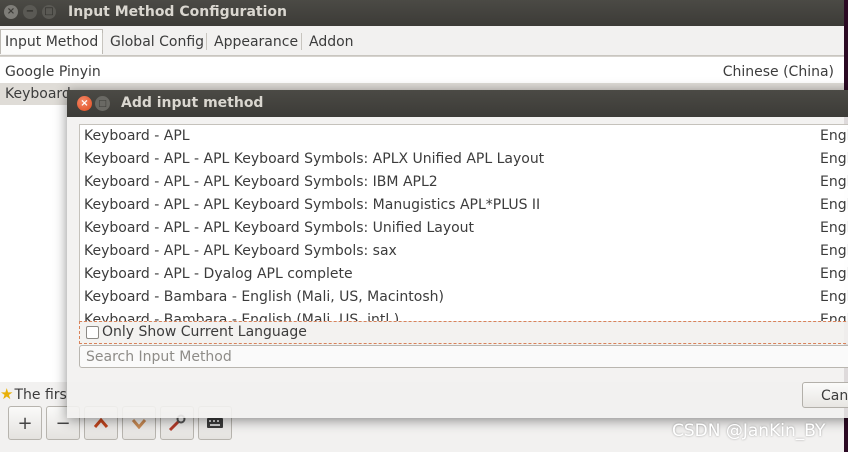  What do you see at coordinates (422, 13) in the screenshot?
I see `main-titlebar: × − □ Input Method Configuration` at bounding box center [422, 13].